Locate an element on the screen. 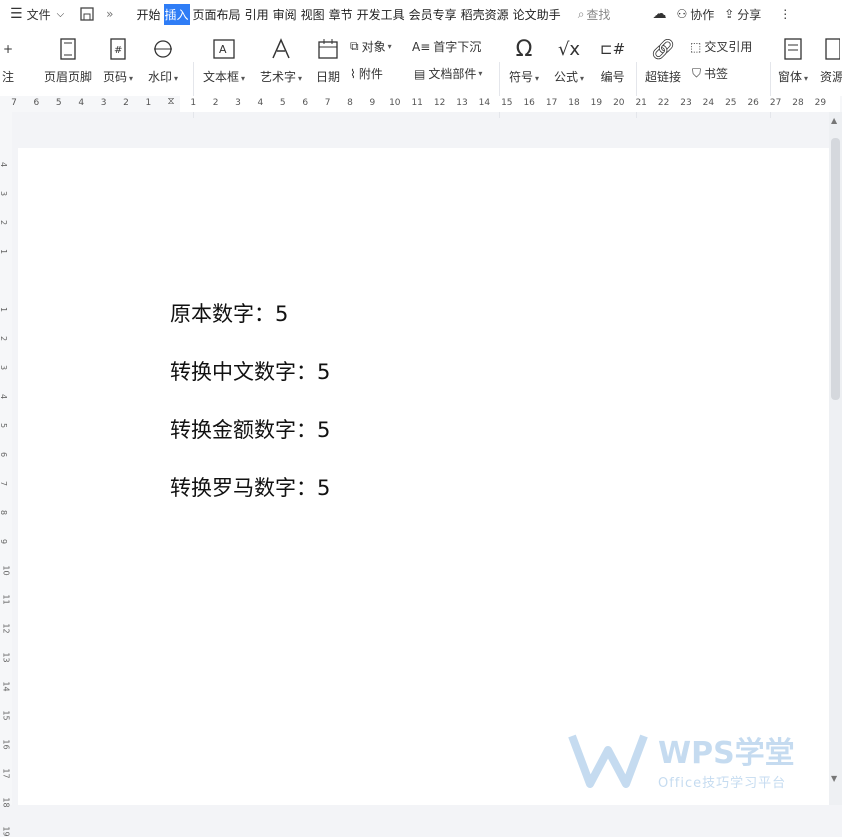  crossref-label: 交叉引用 is located at coordinates (728, 47).